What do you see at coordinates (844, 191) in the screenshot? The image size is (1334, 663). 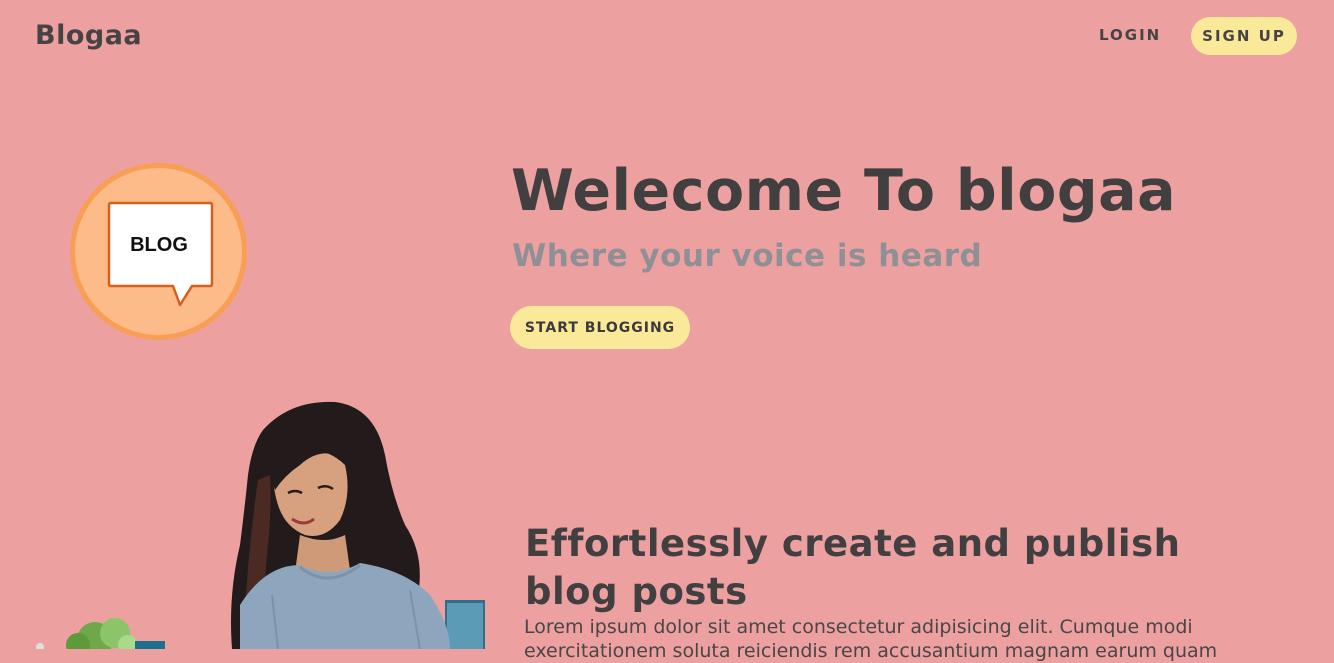 I see `hero-title: Welecome To blogaa` at bounding box center [844, 191].